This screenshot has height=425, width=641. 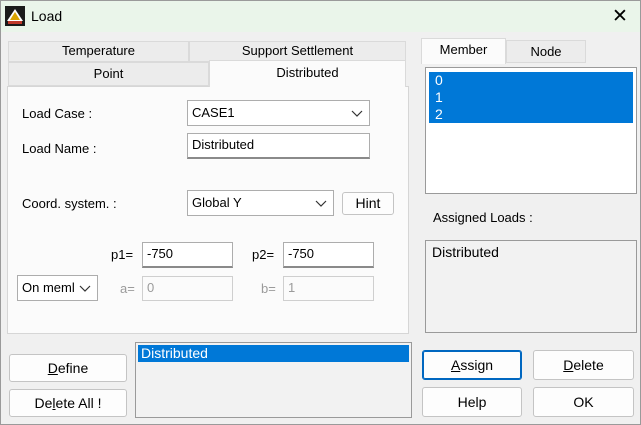 What do you see at coordinates (531, 286) in the screenshot?
I see `assigned-loads-list: Distributed` at bounding box center [531, 286].